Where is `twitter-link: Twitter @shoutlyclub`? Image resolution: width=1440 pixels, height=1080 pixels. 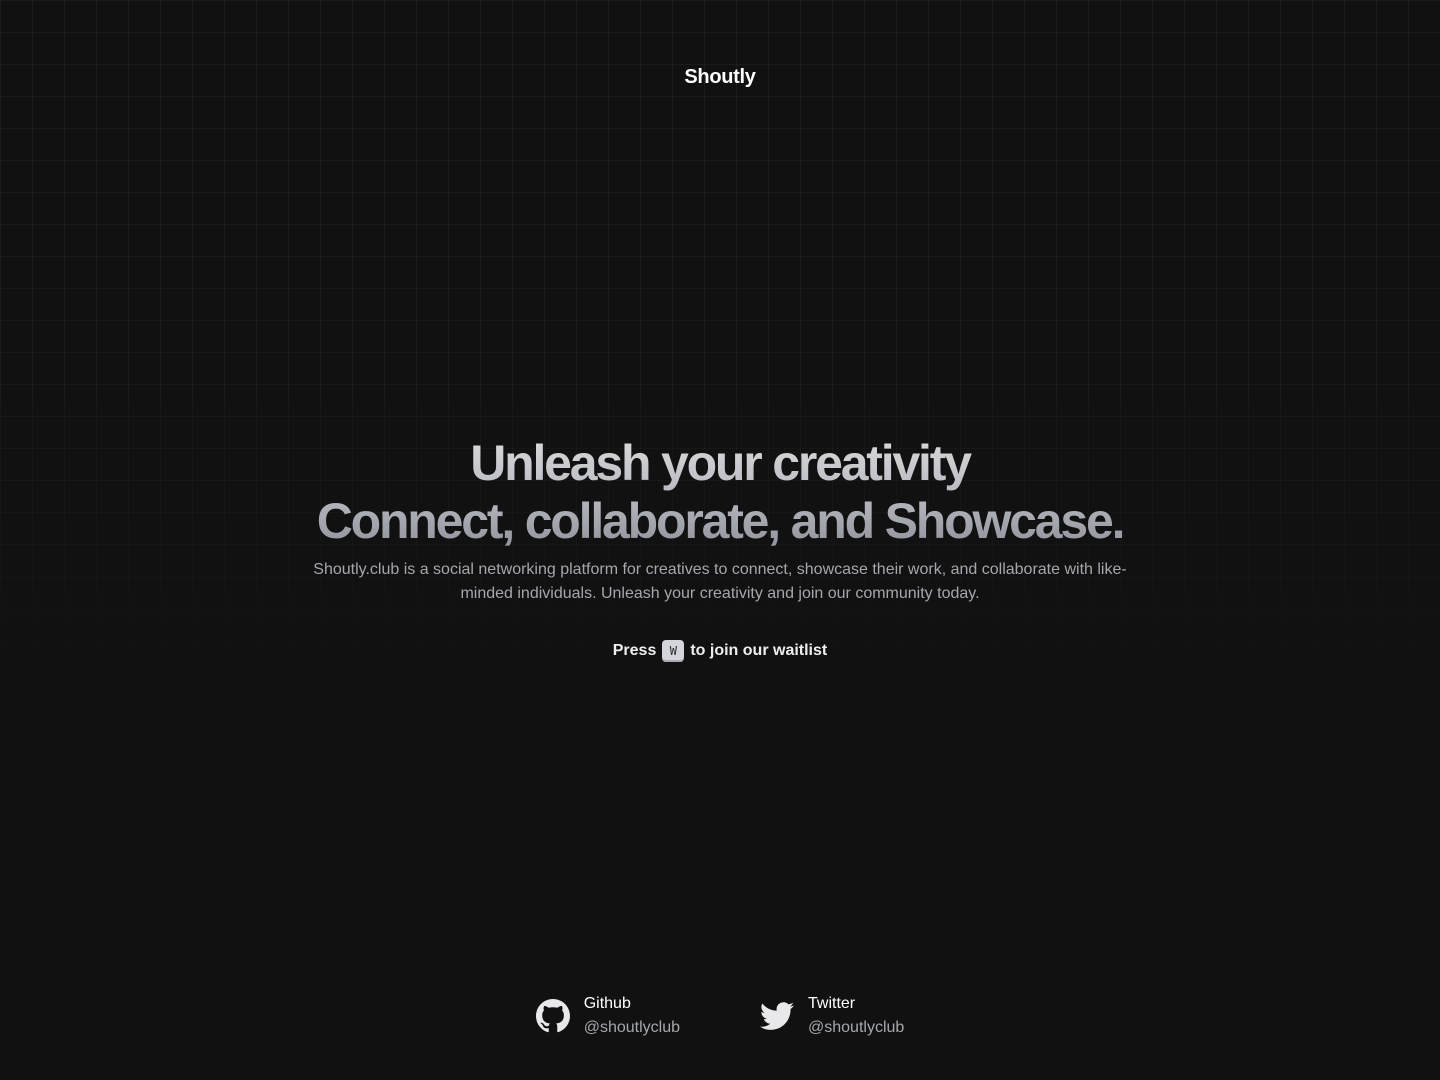
twitter-link: Twitter @shoutlyclub is located at coordinates (832, 1016).